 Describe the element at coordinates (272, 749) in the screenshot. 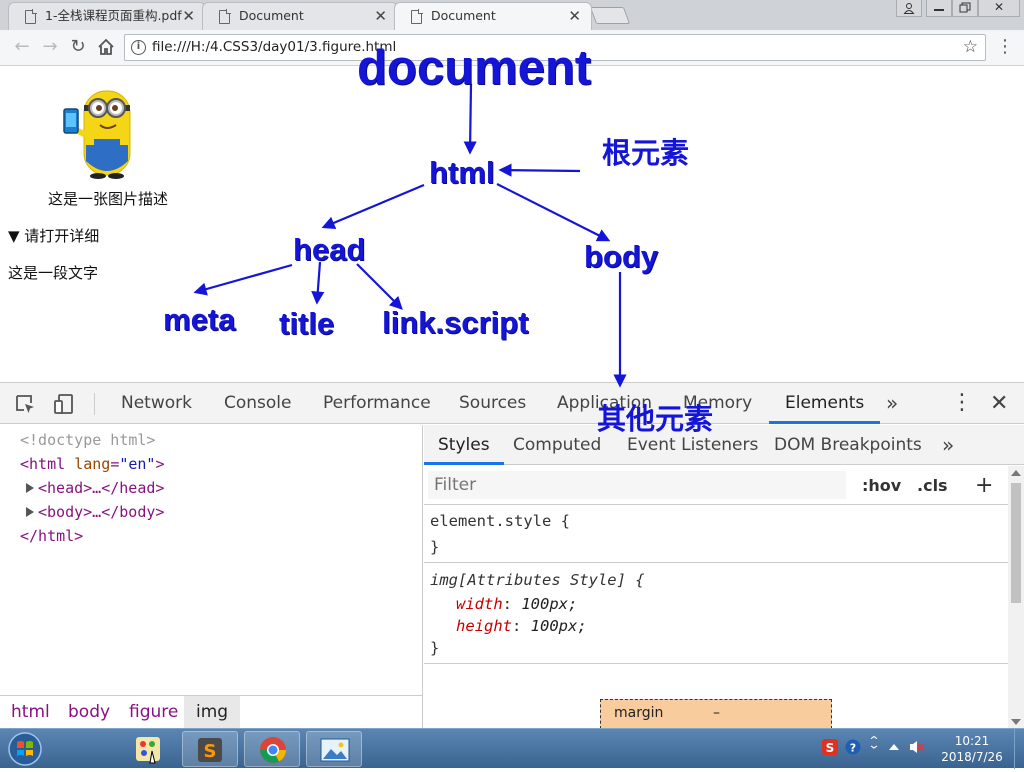

I see `chrome-icon` at that location.